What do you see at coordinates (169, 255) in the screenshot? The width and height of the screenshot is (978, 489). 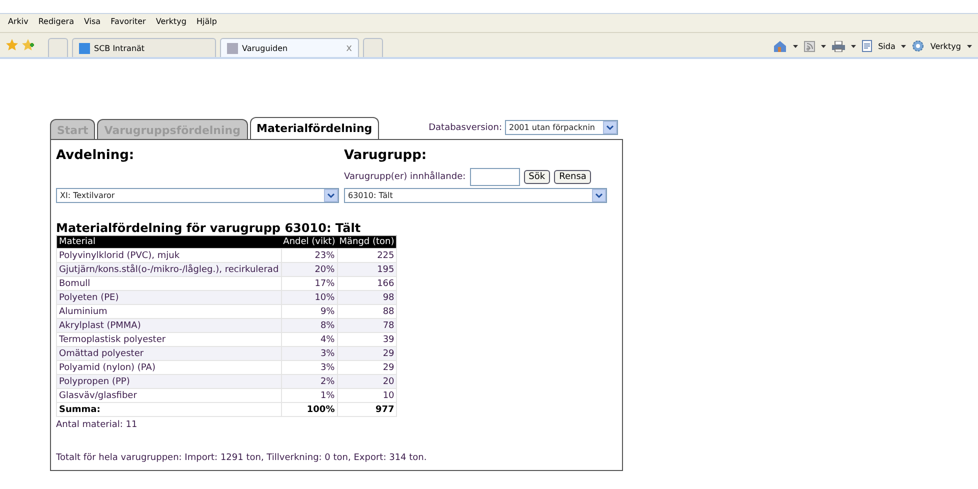 I see `table-cell: Polyvinylklorid (PVC), mjuk` at bounding box center [169, 255].